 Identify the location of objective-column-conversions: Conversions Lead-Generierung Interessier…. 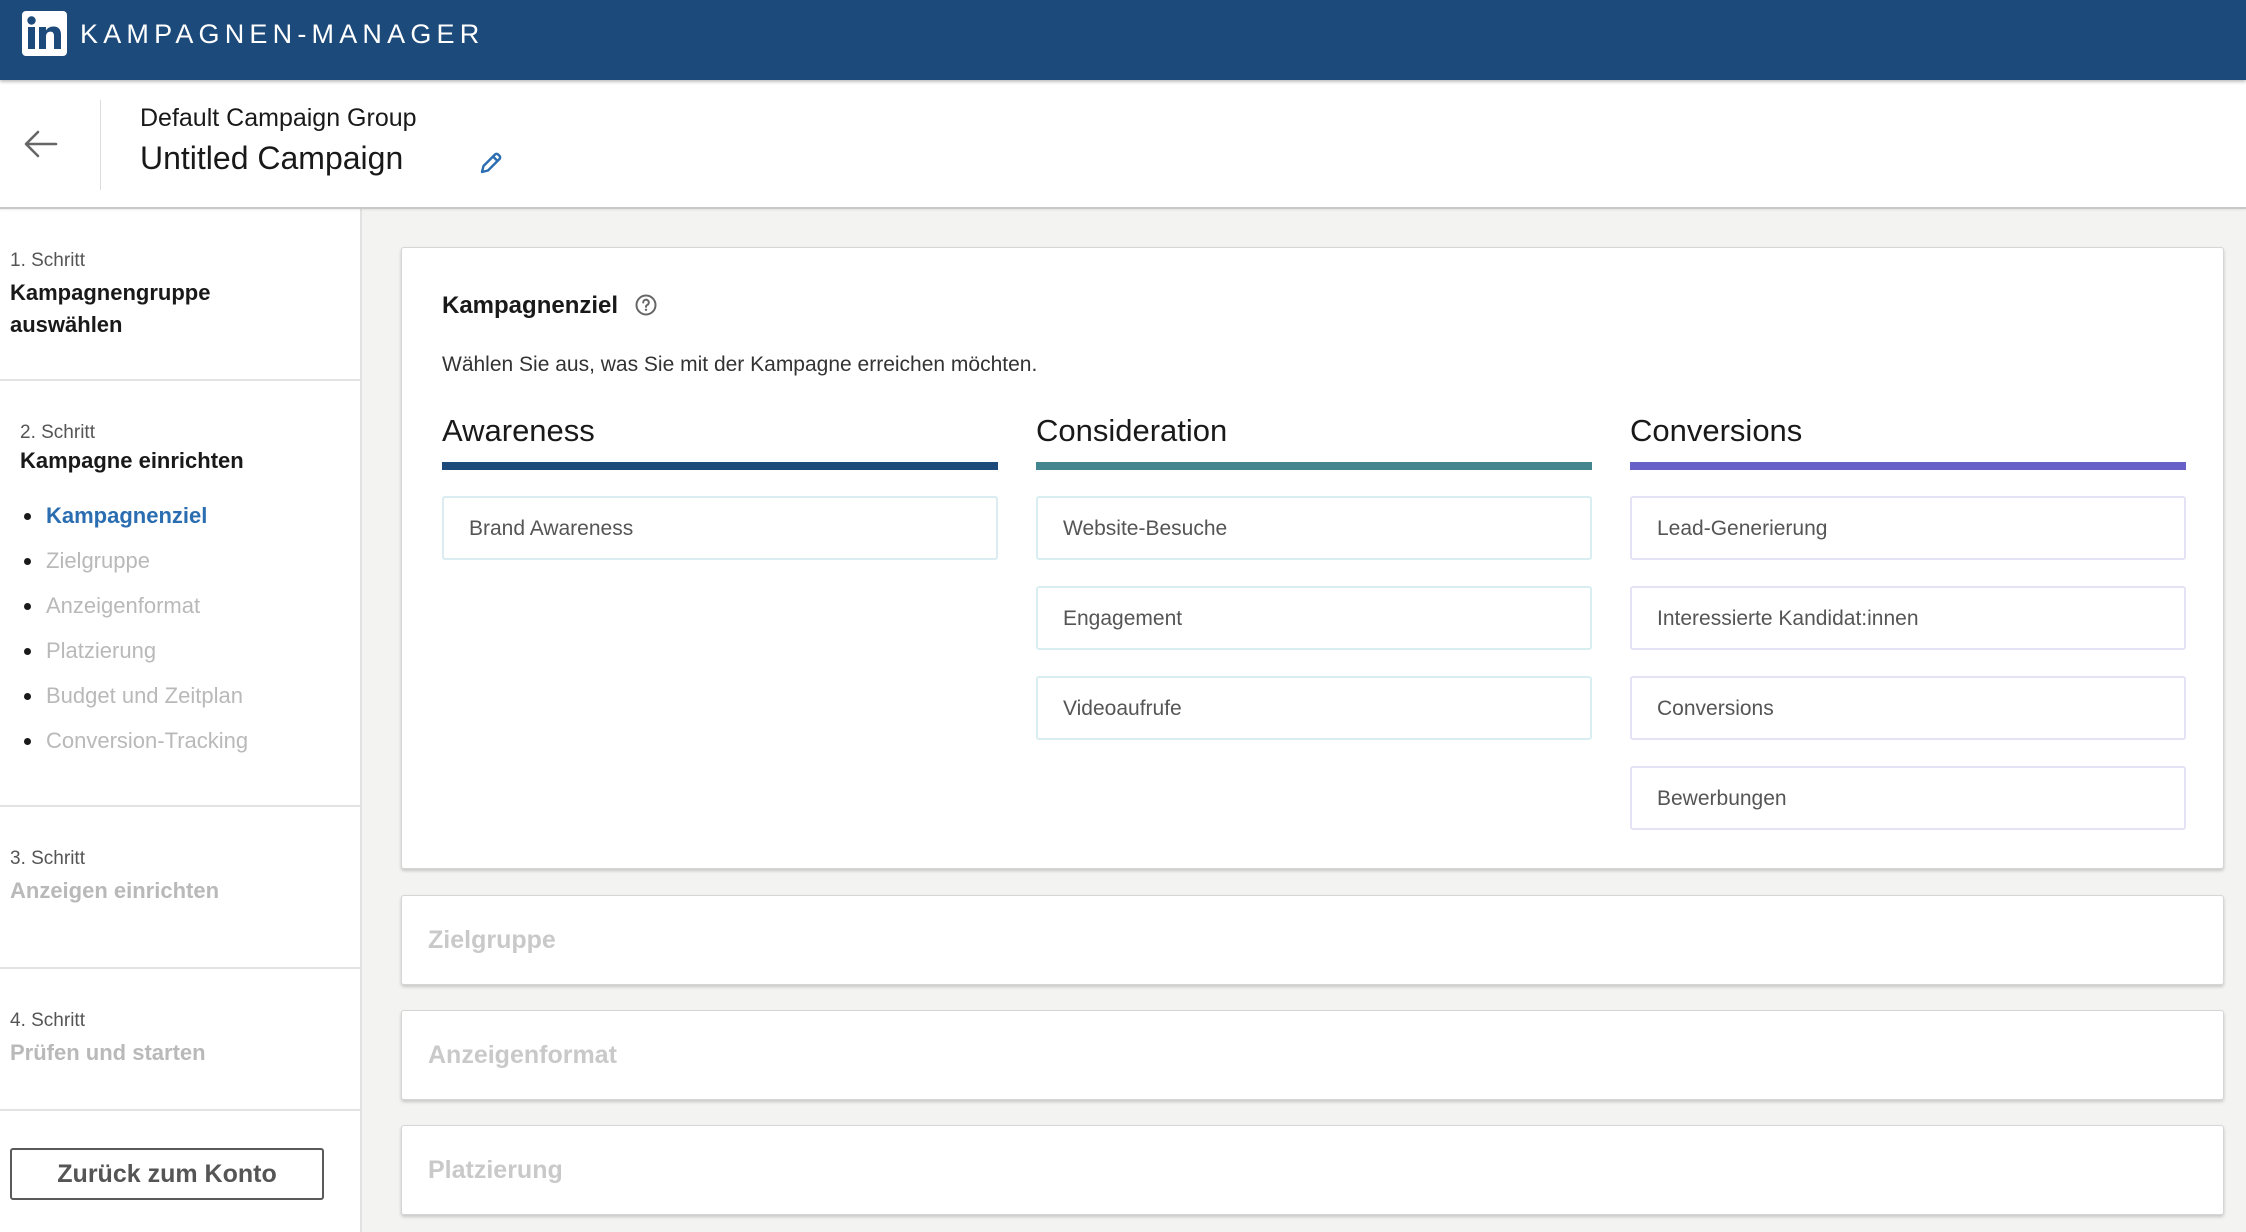
(1908, 620).